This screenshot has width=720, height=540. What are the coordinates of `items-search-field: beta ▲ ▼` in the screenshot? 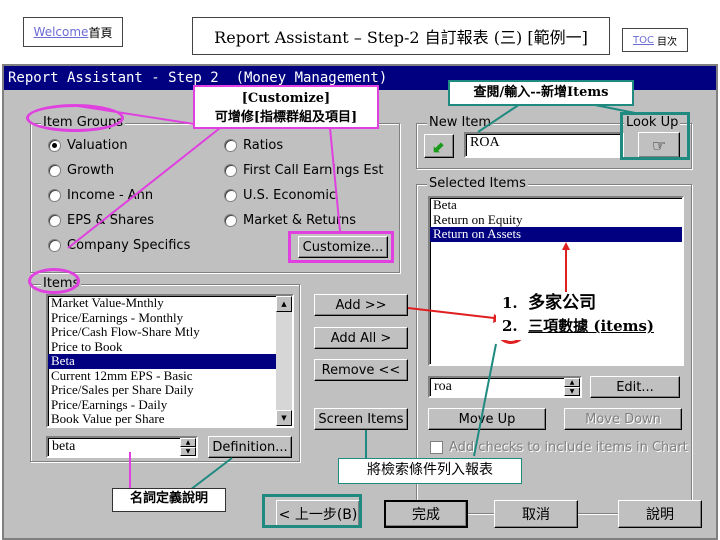 It's located at (122, 447).